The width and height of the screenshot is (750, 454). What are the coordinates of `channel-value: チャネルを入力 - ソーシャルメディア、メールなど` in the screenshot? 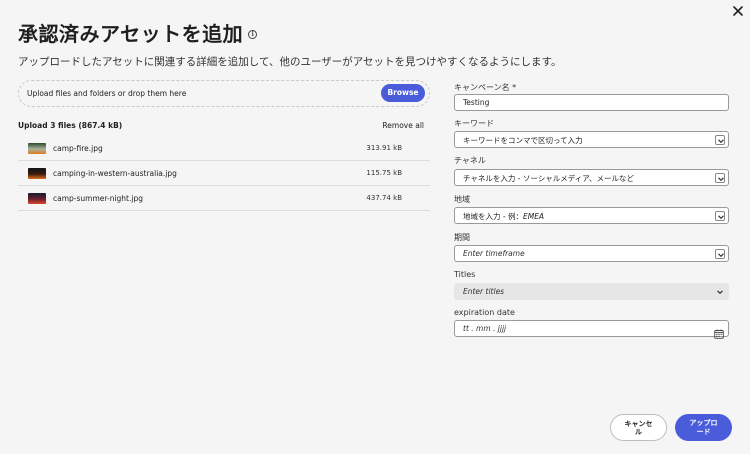 It's located at (548, 178).